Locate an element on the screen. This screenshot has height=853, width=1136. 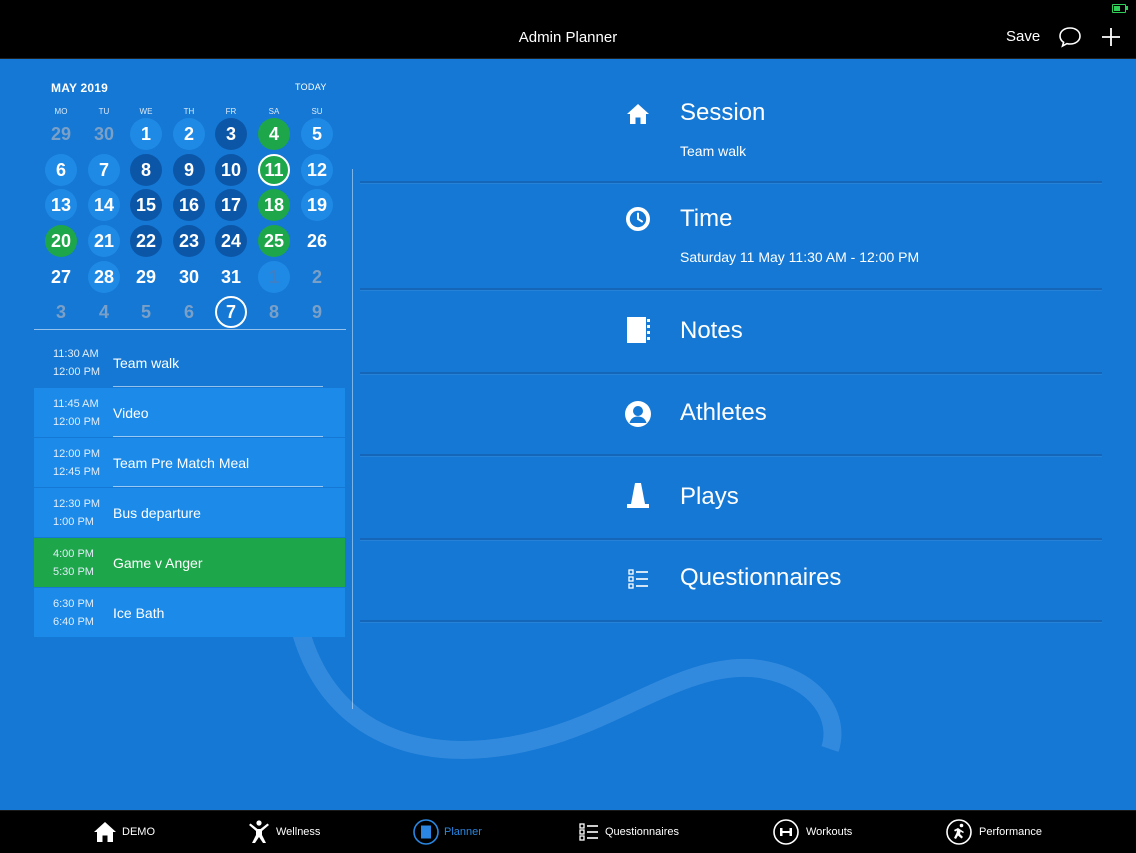
event-item: 12:30 PM 1:00 PM Bus departure is located at coordinates (189, 512).